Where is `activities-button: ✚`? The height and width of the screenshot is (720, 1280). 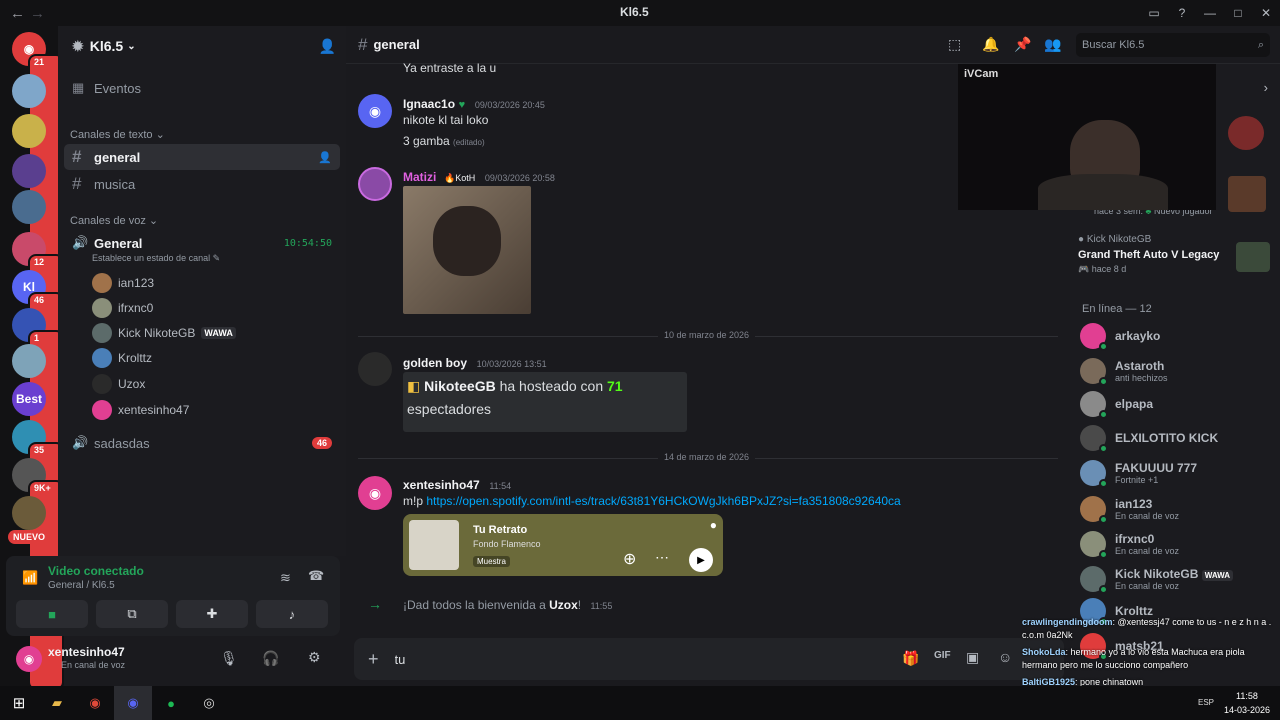 activities-button: ✚ is located at coordinates (212, 614).